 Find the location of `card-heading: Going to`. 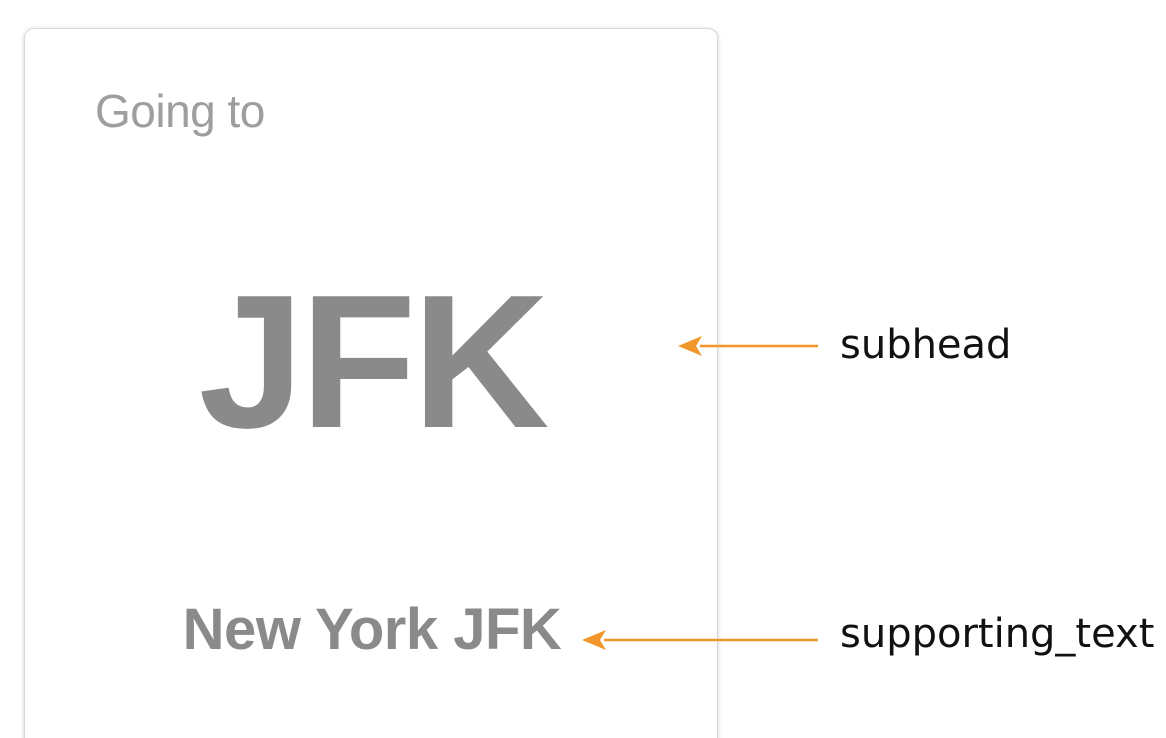

card-heading: Going to is located at coordinates (180, 111).